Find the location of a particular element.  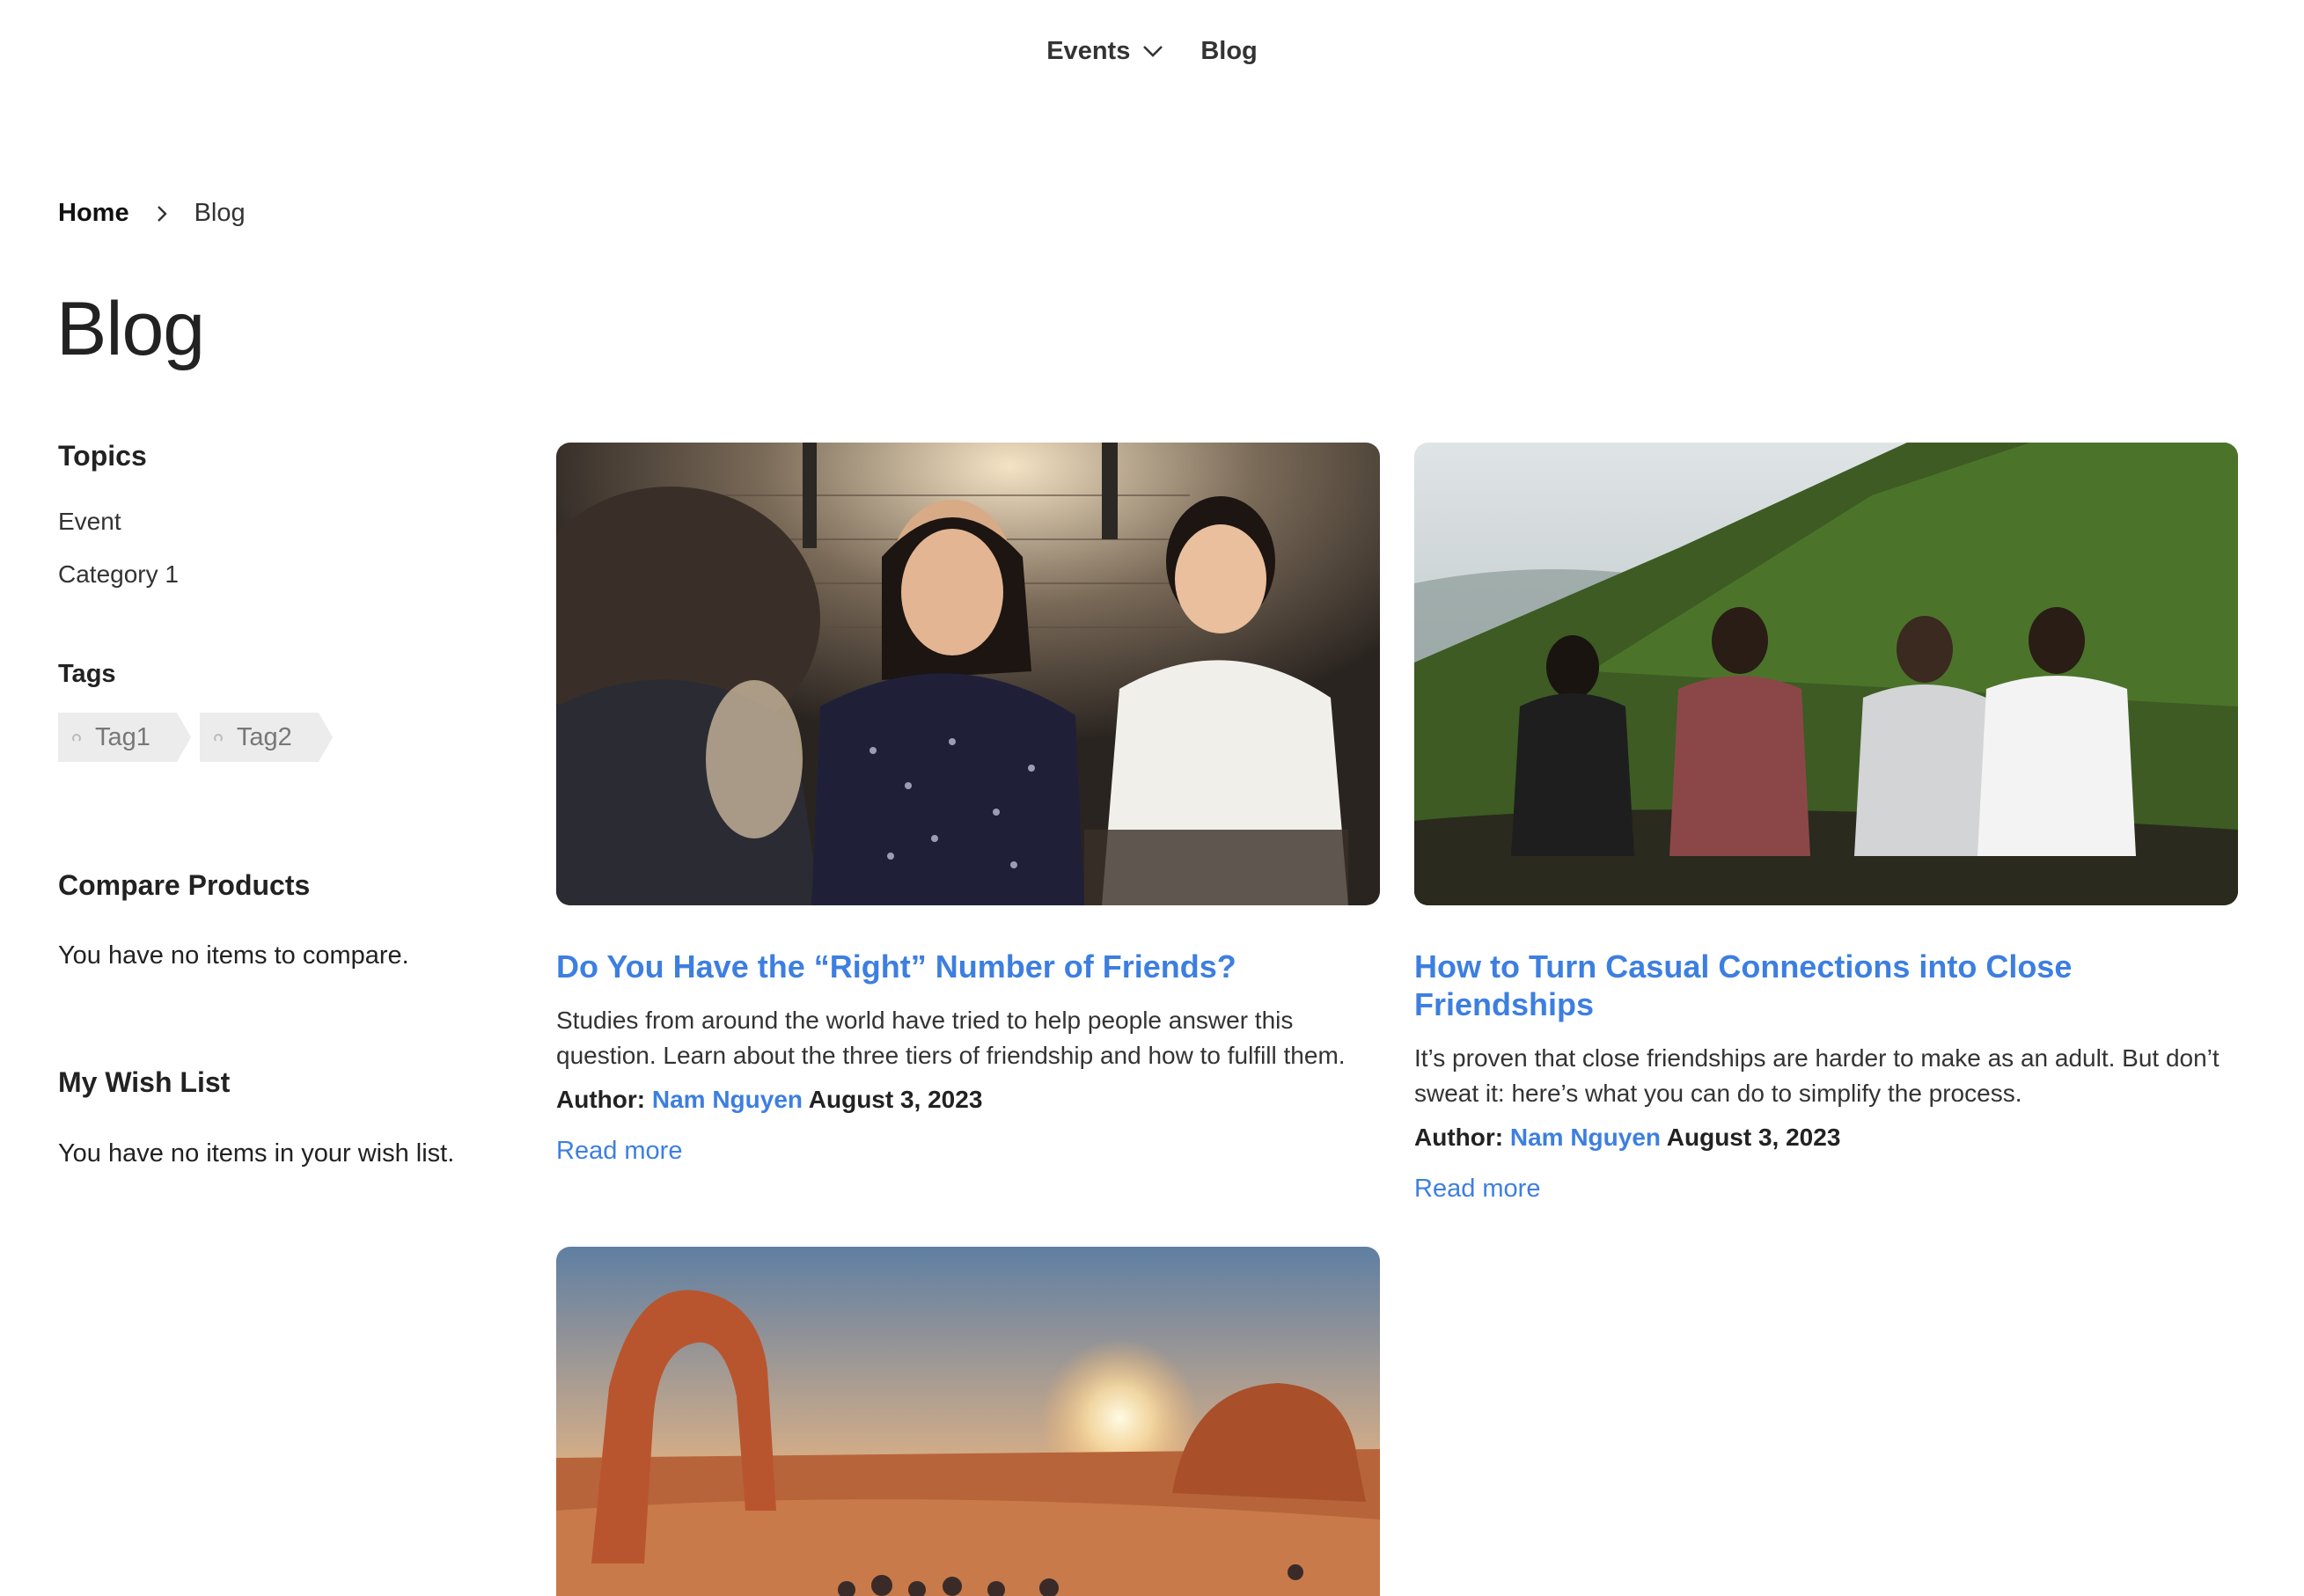

page-title: Blog is located at coordinates (130, 329).